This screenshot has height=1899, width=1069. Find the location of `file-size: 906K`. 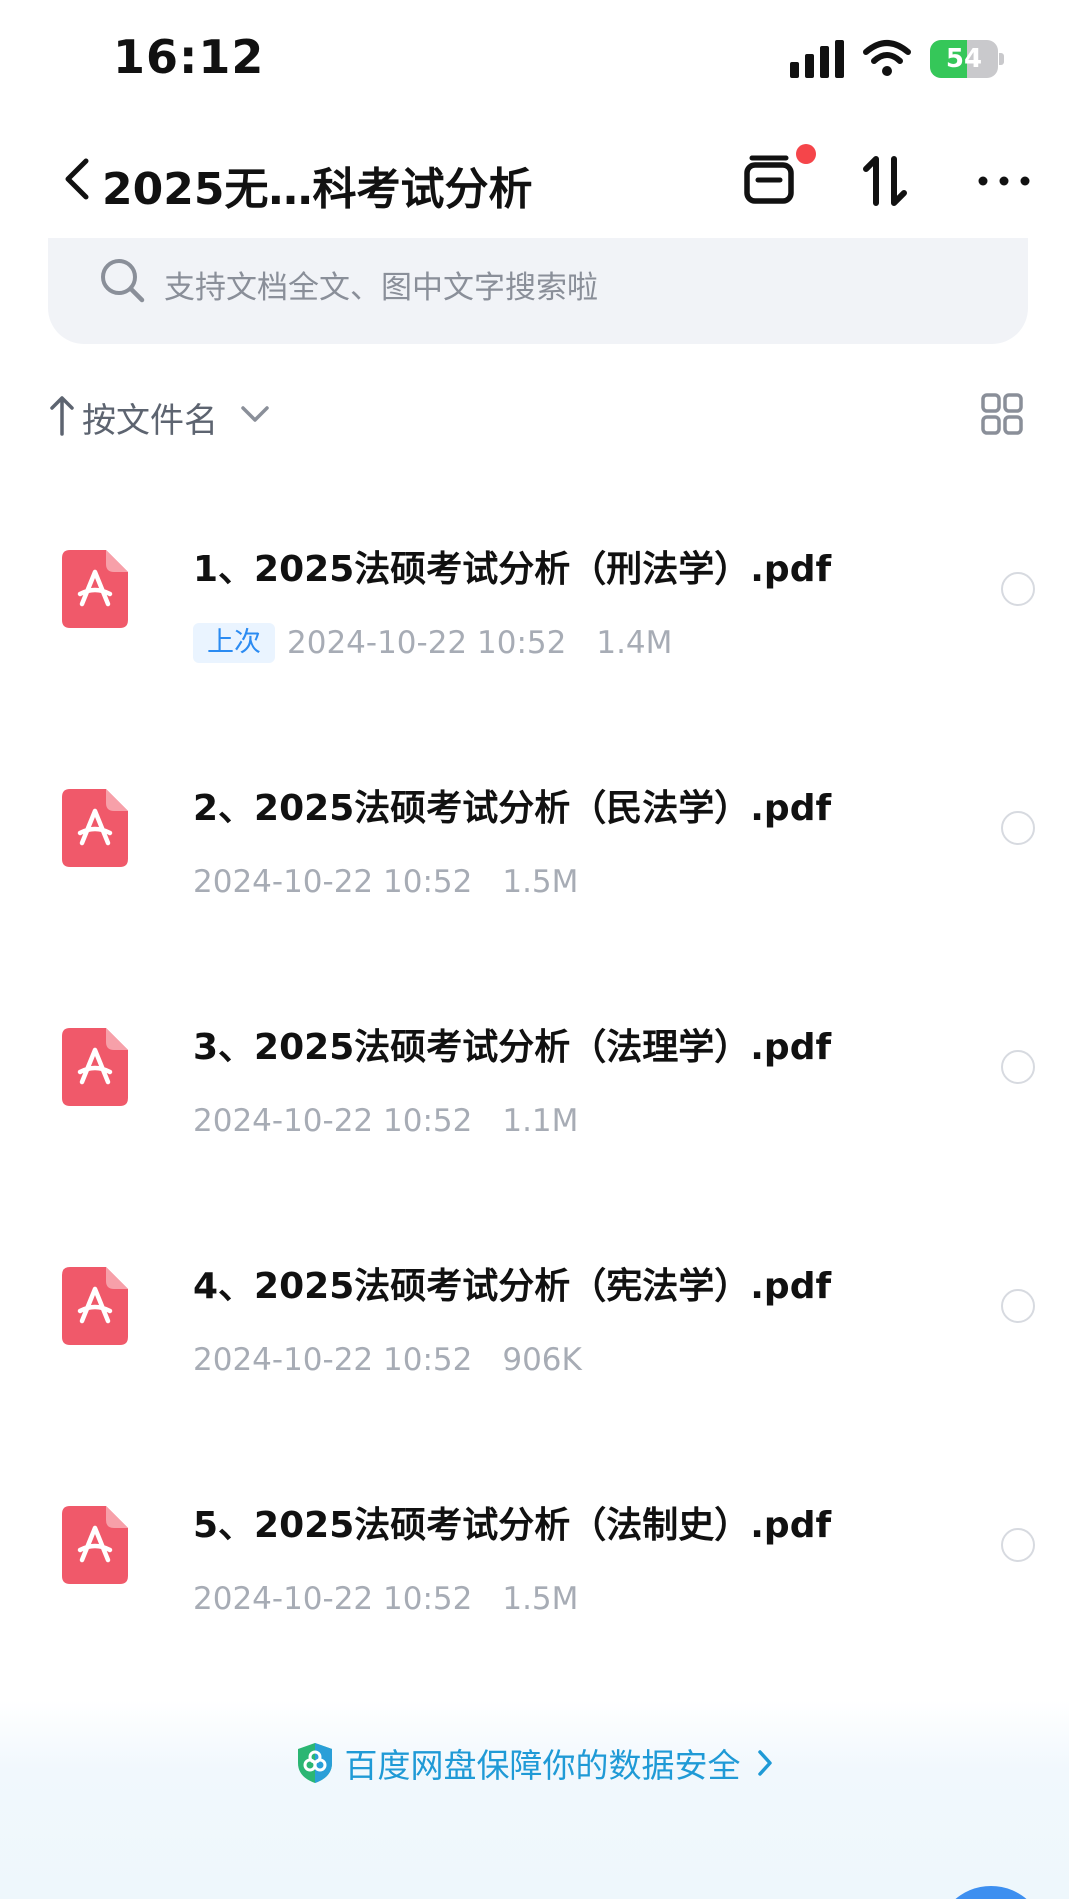

file-size: 906K is located at coordinates (542, 1360).